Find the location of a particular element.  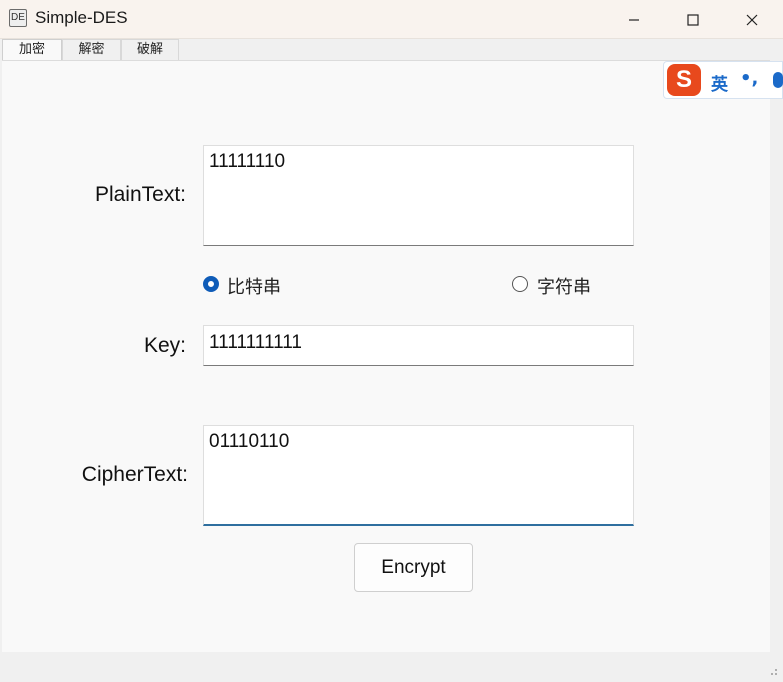

ime-punctuation-toggle: •, is located at coordinates (749, 78).